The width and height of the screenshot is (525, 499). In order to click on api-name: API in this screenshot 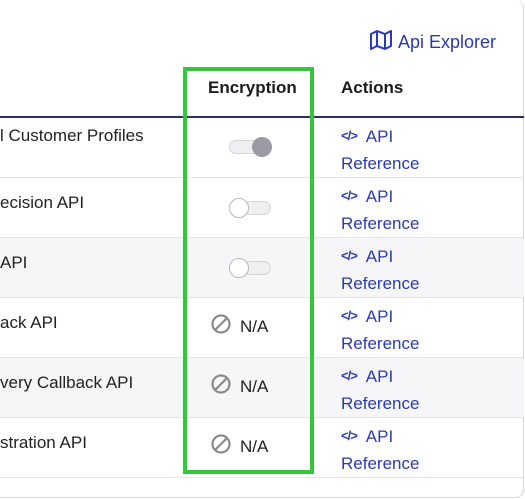, I will do `click(14, 262)`.